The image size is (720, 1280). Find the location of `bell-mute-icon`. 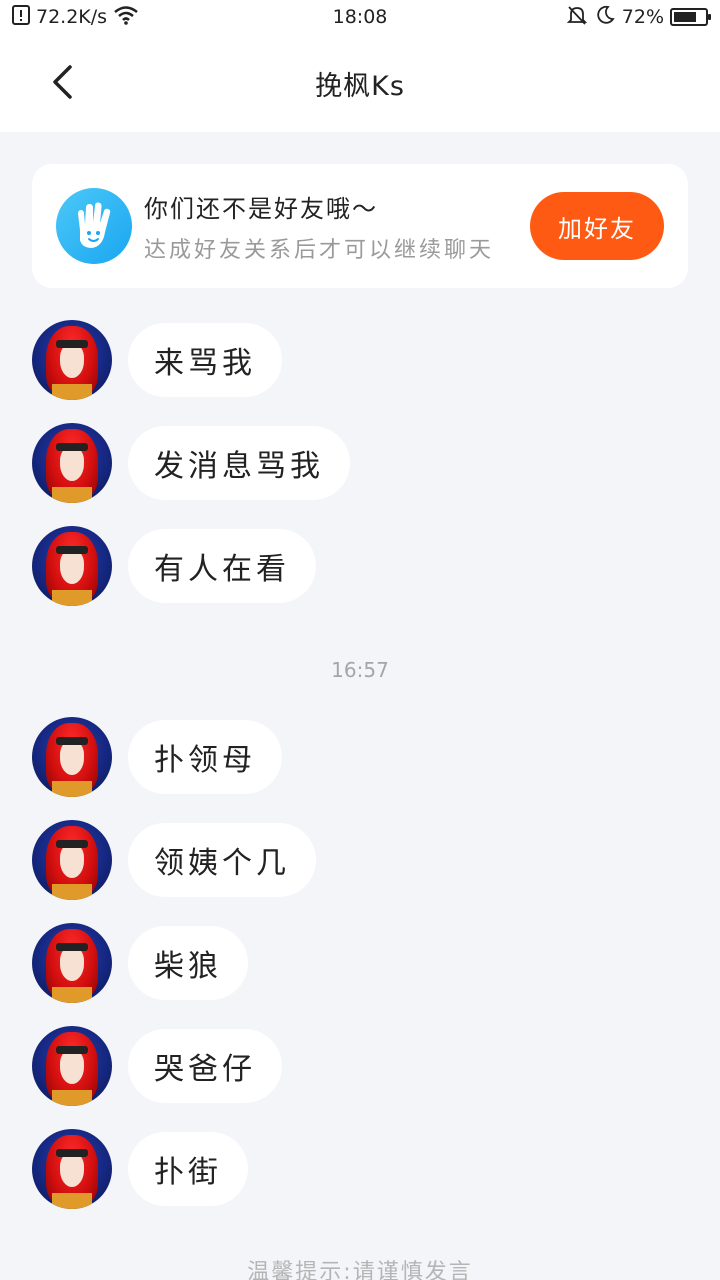

bell-mute-icon is located at coordinates (577, 17).